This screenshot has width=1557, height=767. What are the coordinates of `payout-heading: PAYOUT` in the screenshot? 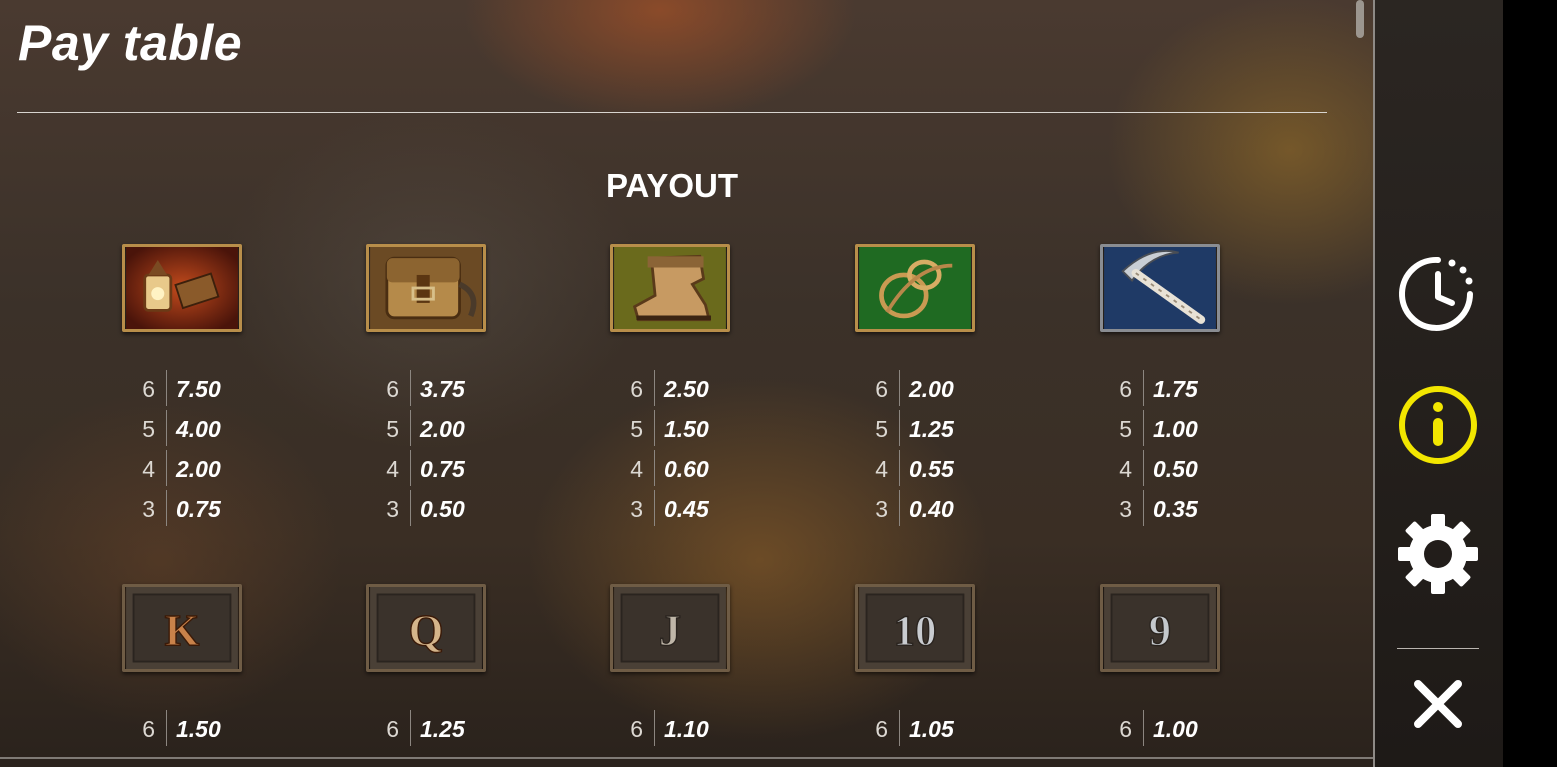 It's located at (672, 185).